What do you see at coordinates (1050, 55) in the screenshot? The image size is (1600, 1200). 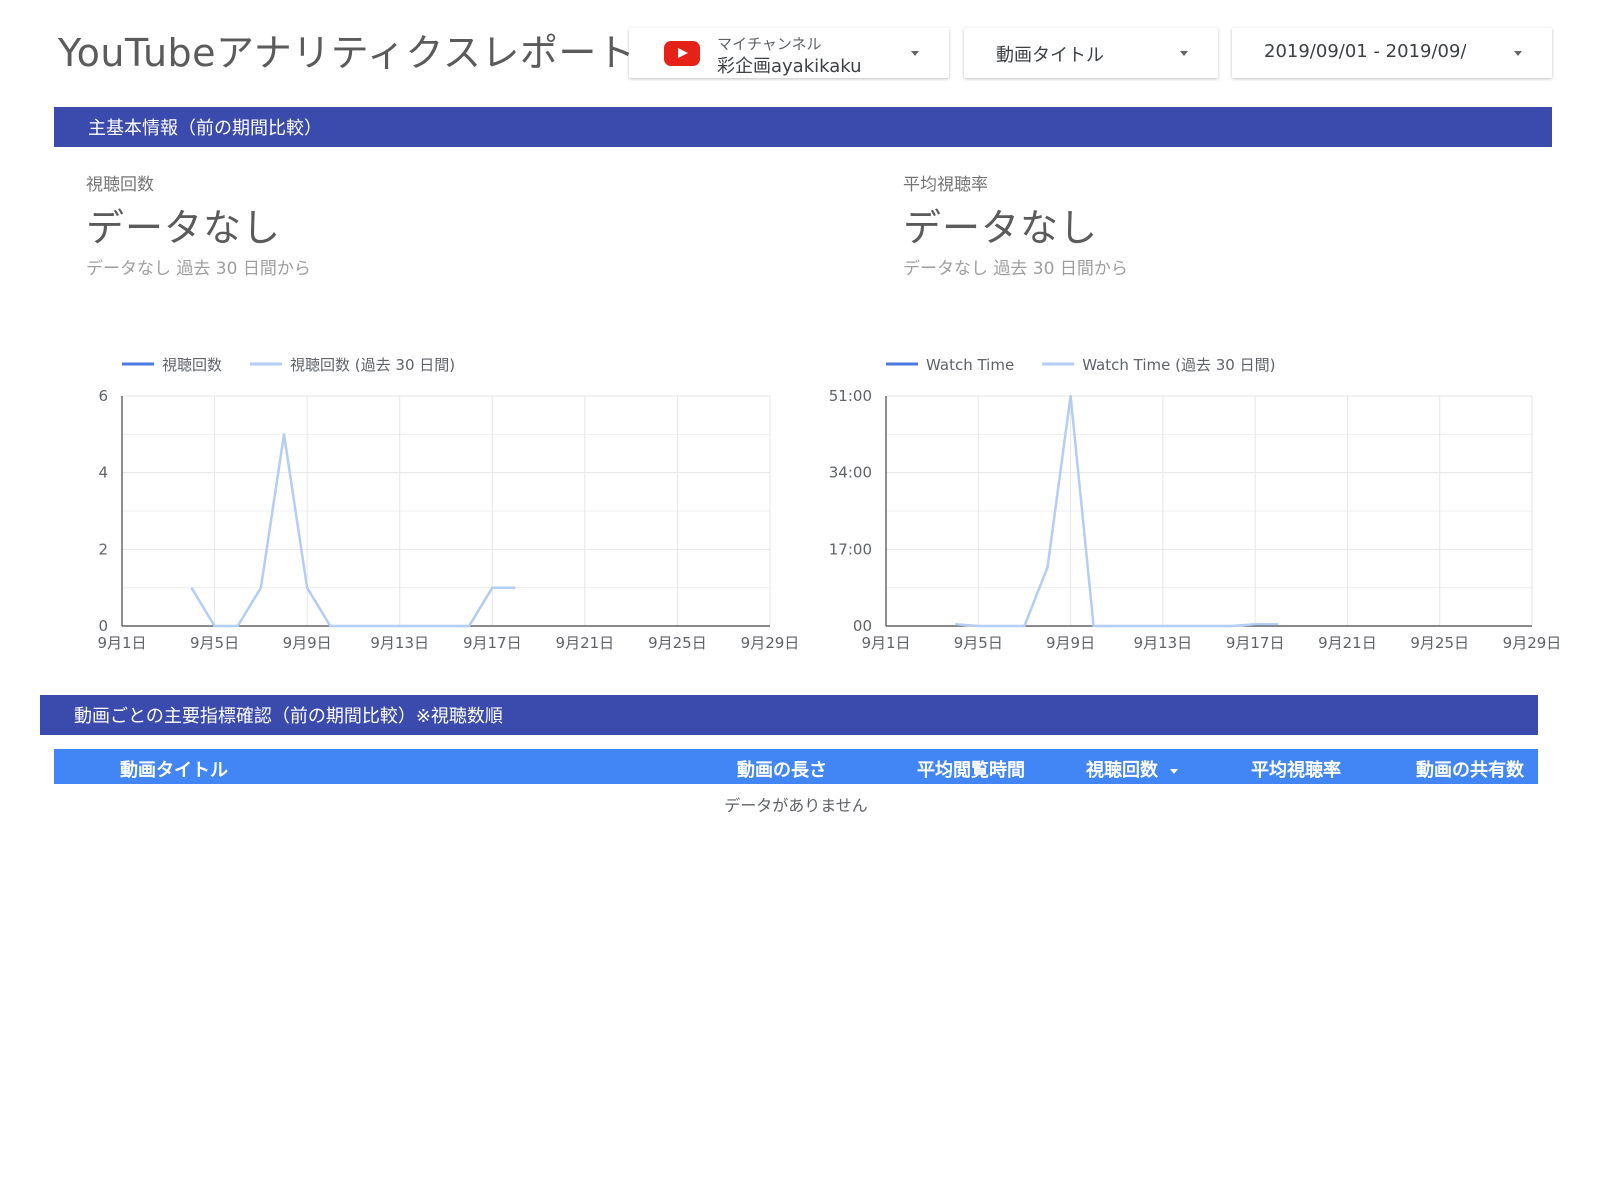 I see `video-title-filter-value: 動画タイトル` at bounding box center [1050, 55].